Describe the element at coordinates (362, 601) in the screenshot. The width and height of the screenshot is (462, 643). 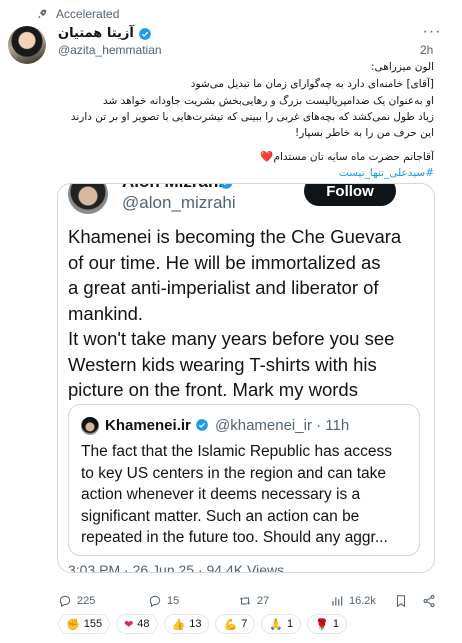
I see `views-count: 16.2k` at that location.